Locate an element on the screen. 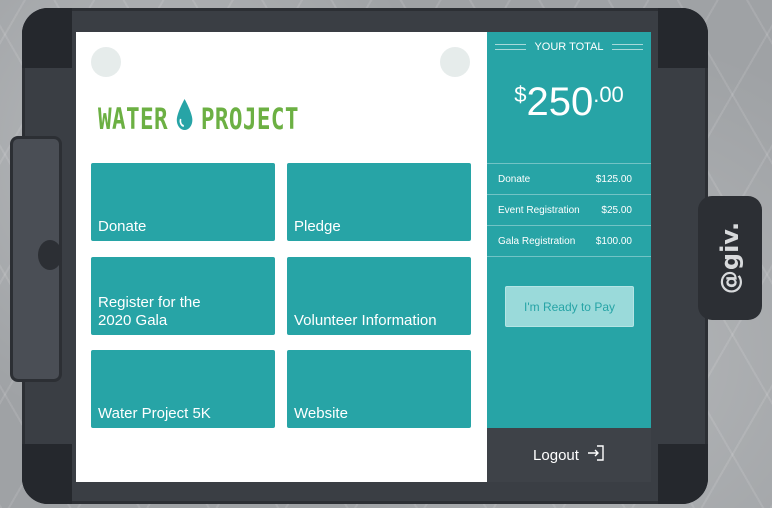  logout-button: Logout is located at coordinates (569, 455).